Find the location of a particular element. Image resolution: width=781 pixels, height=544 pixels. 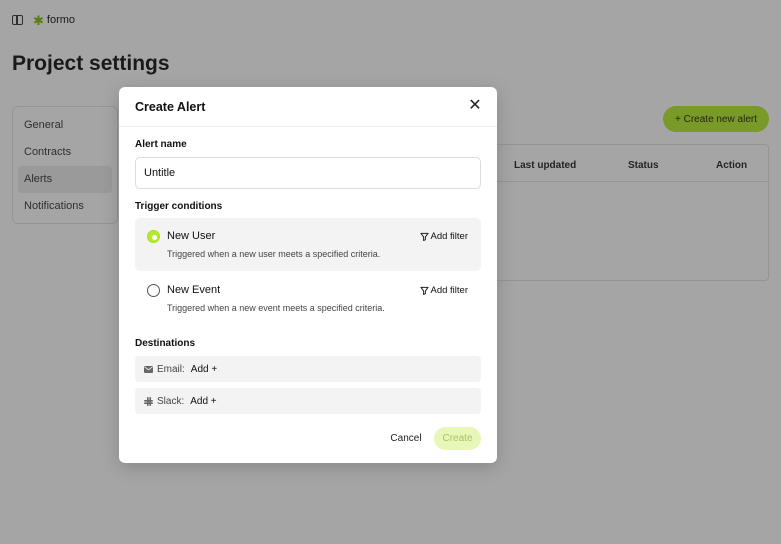

trigger-title: New Event is located at coordinates (194, 290).